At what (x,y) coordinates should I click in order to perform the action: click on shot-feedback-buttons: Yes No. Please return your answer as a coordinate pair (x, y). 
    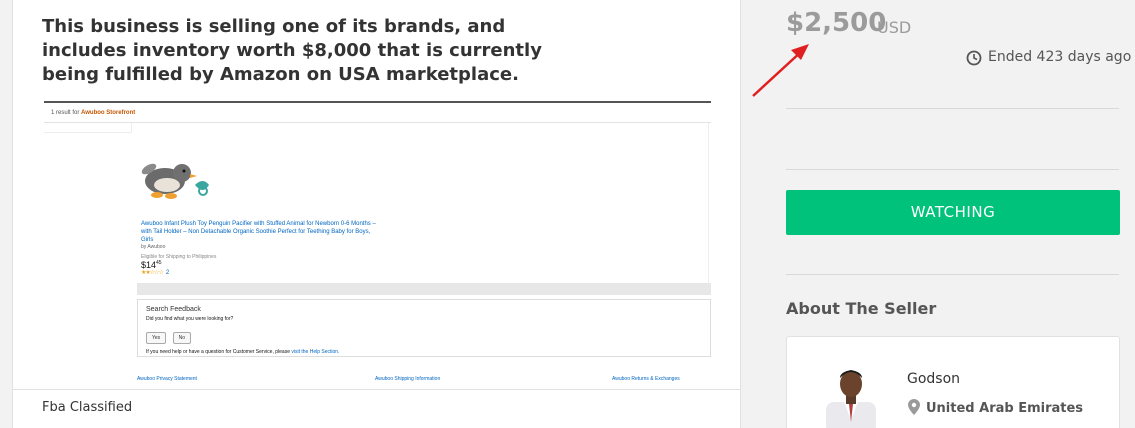
    Looking at the image, I should click on (424, 335).